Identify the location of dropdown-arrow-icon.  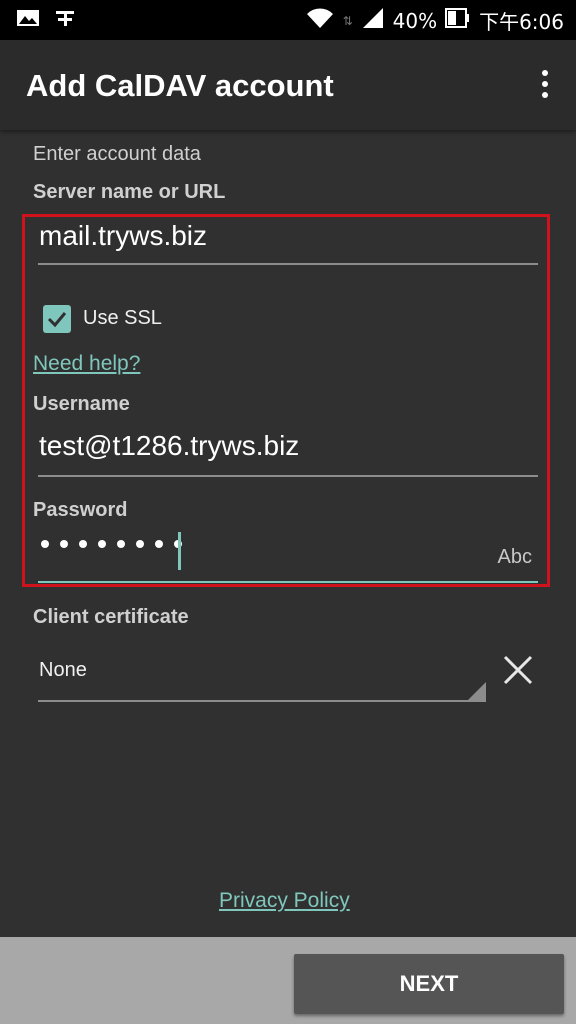
(477, 691).